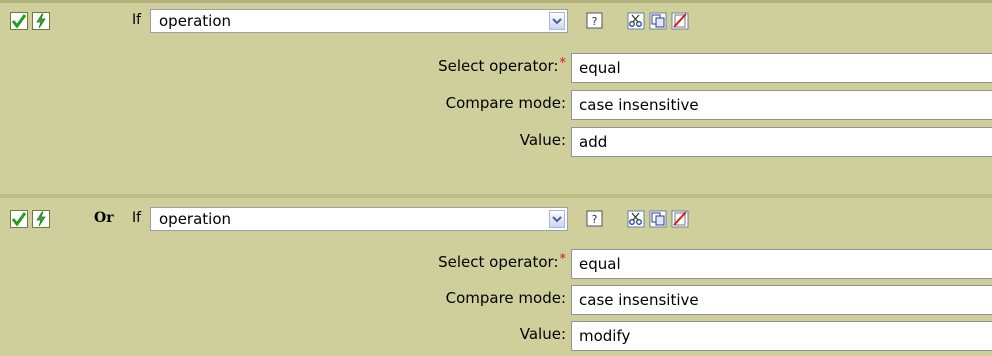 This screenshot has width=992, height=356. I want to click on value-field: modify, so click(781, 336).